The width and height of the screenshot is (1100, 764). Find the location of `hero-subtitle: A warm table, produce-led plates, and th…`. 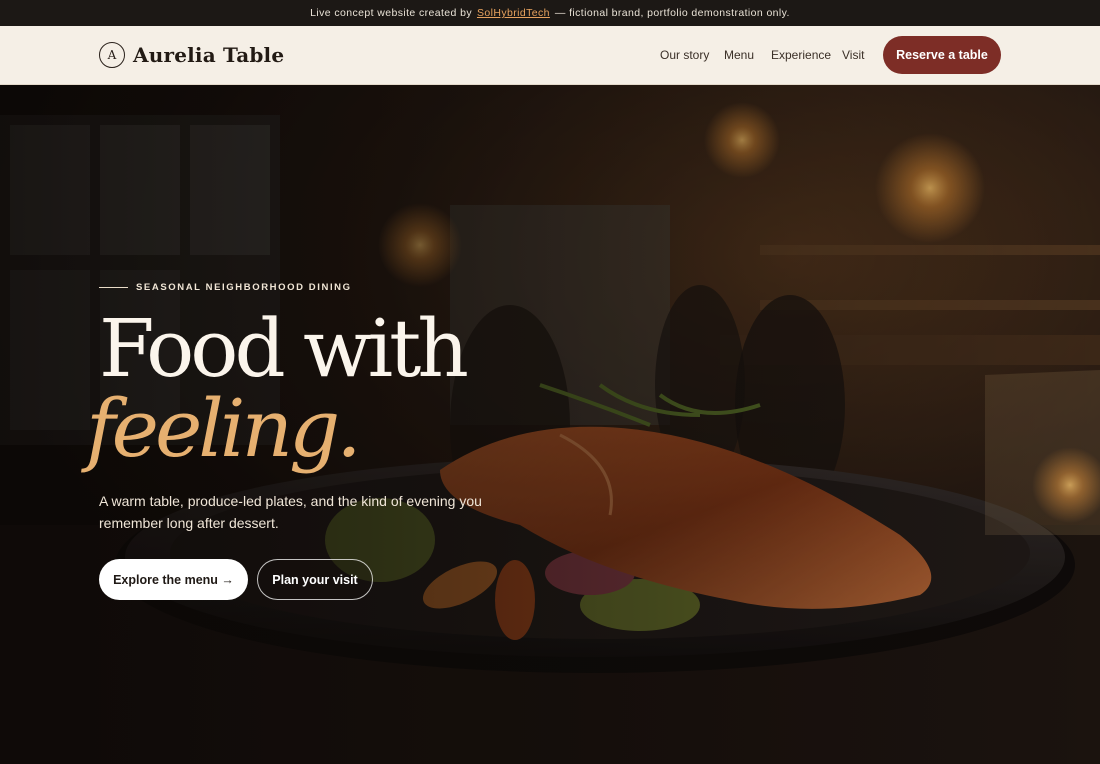

hero-subtitle: A warm table, produce-led plates, and th… is located at coordinates (290, 512).